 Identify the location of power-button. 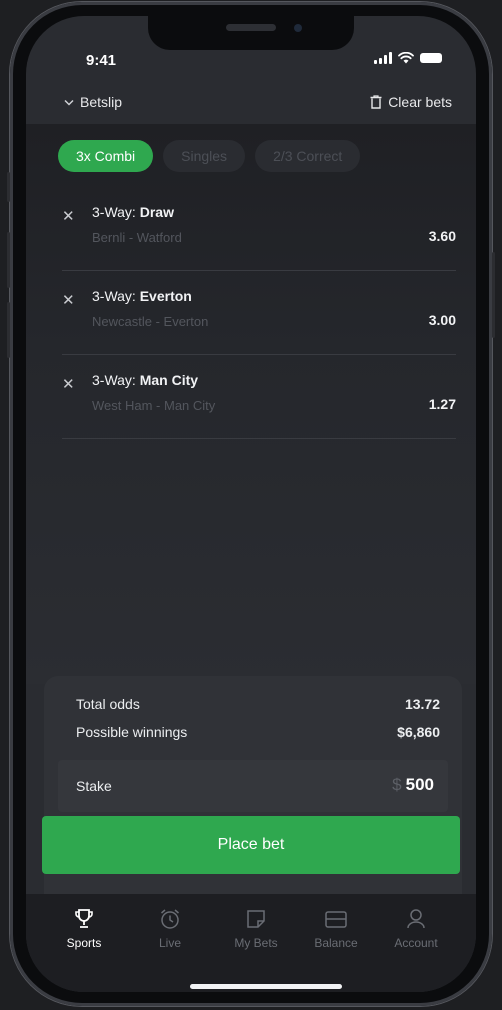
(493, 295).